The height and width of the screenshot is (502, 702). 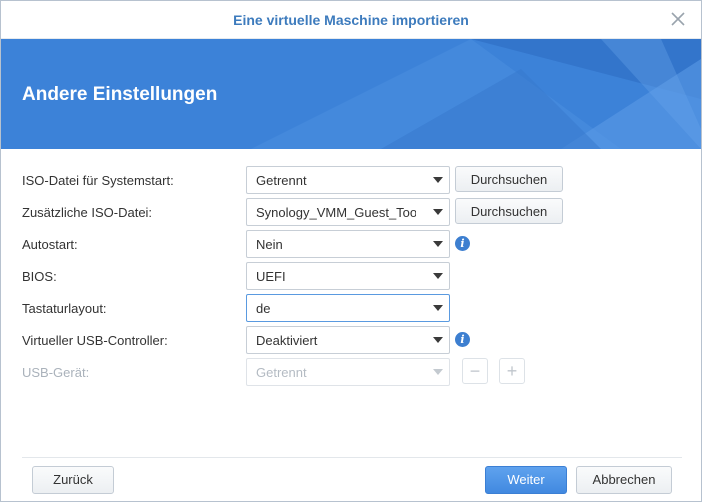 What do you see at coordinates (287, 340) in the screenshot?
I see `usb-controller-value: Deaktiviert` at bounding box center [287, 340].